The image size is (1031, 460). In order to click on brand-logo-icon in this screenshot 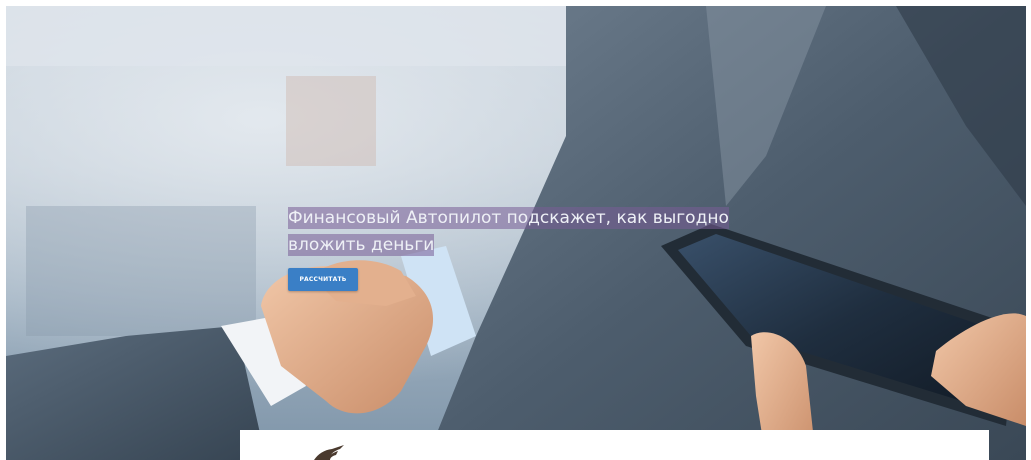, I will do `click(329, 452)`.